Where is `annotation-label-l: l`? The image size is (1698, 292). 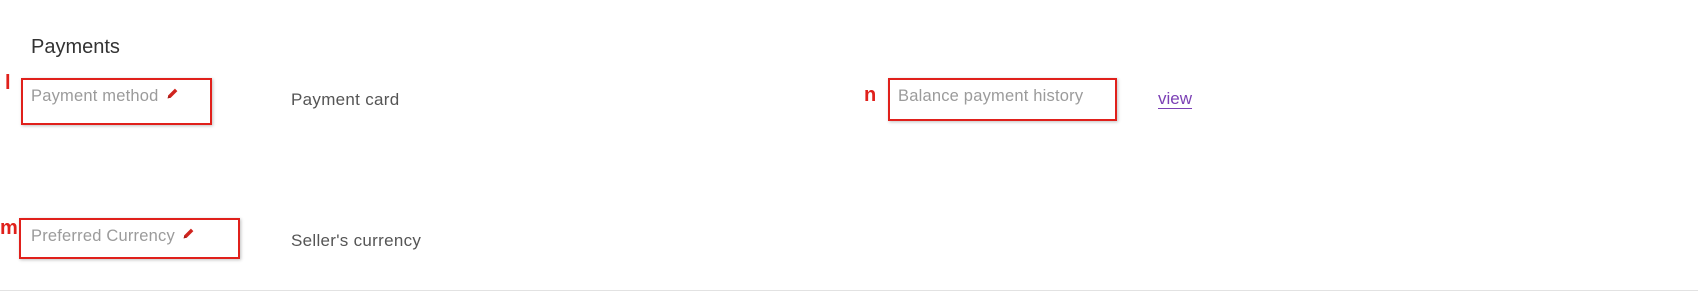
annotation-label-l: l is located at coordinates (8, 83).